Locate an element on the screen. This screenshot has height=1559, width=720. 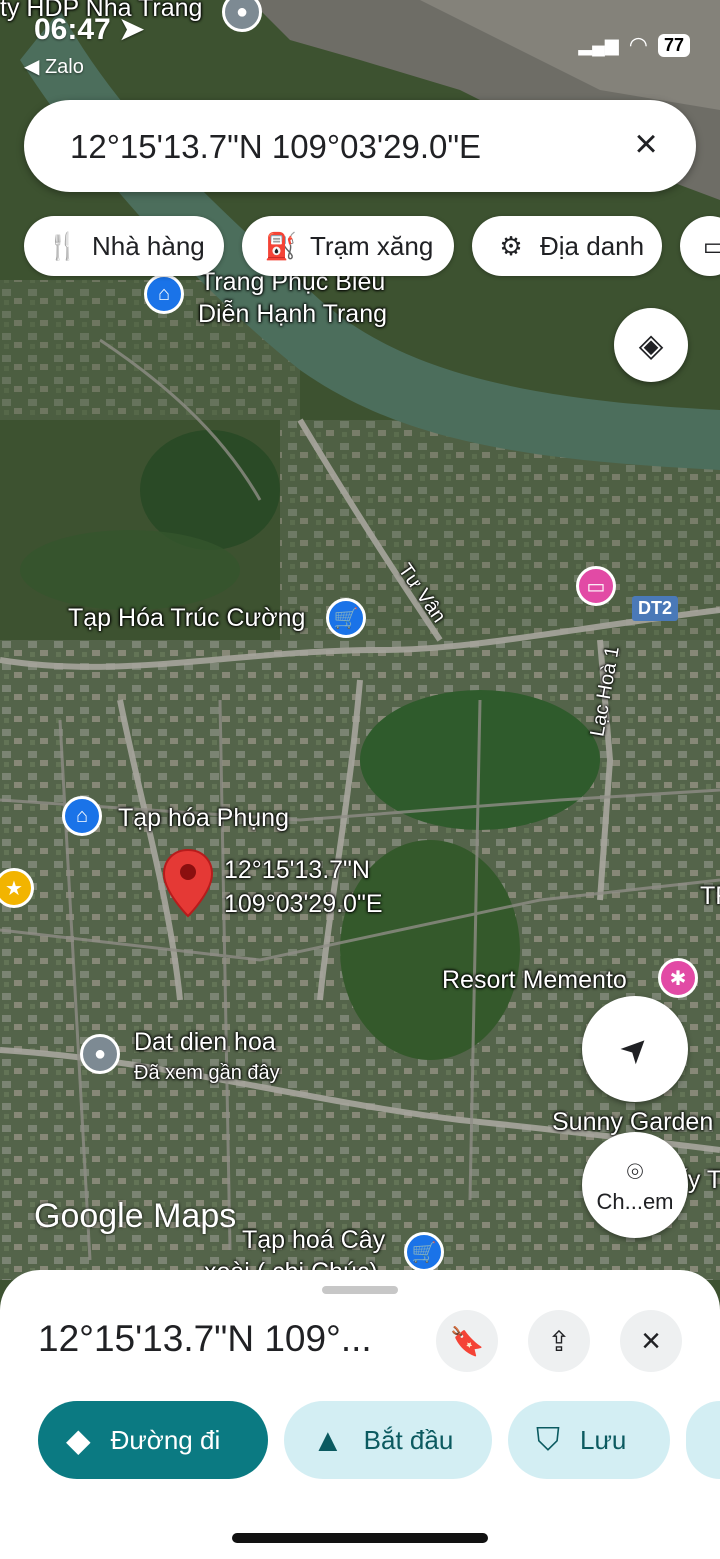
save-button: ⛉ Lưu is located at coordinates (589, 1440).